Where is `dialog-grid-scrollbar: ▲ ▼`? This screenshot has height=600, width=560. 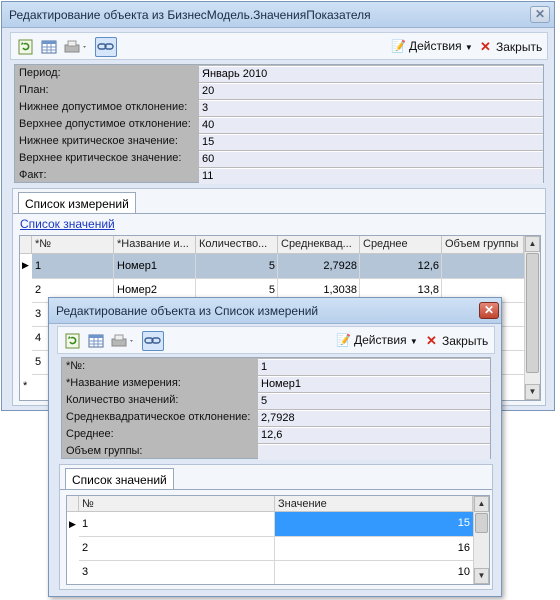
dialog-grid-scrollbar: ▲ ▼ is located at coordinates (481, 540).